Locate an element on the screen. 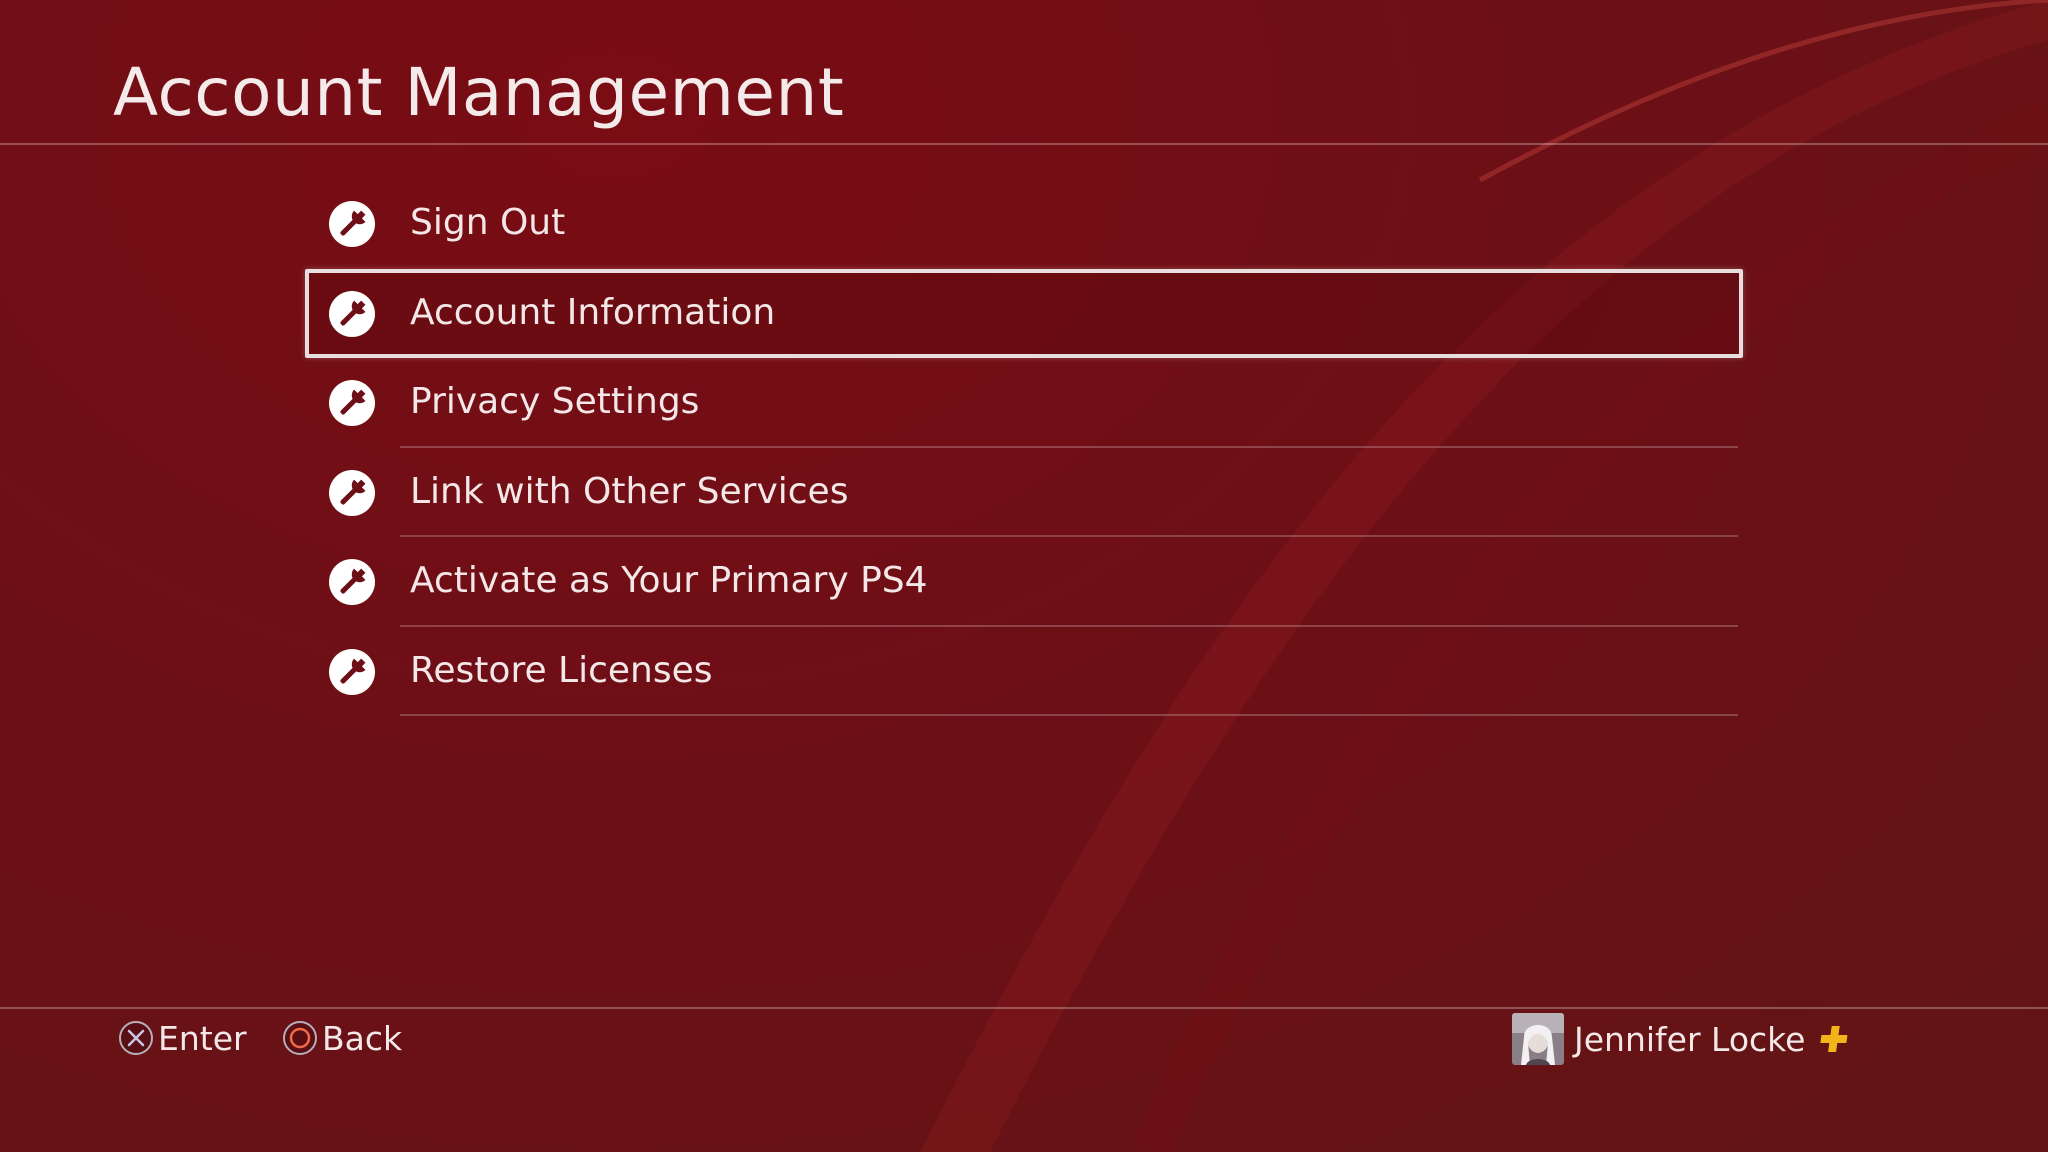  menu-divider is located at coordinates (1069, 715).